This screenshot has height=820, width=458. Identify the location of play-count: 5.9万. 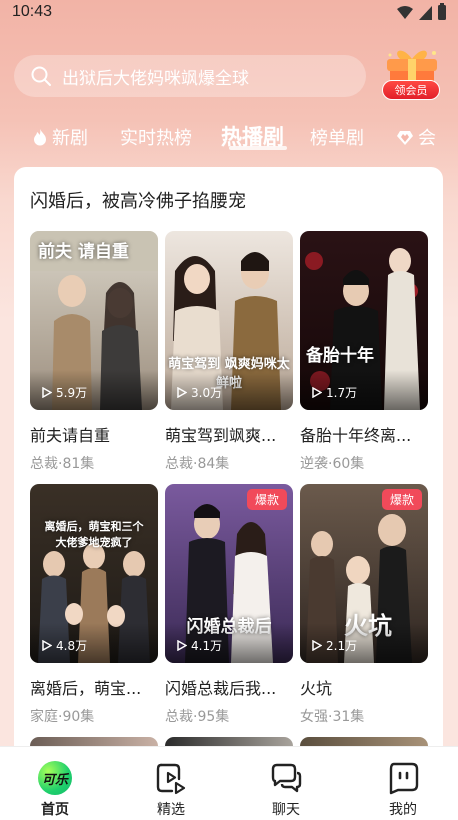
(64, 392).